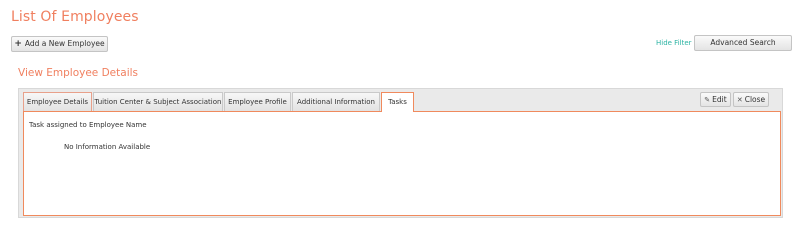  I want to click on empty-state-text: No Information Available, so click(107, 147).